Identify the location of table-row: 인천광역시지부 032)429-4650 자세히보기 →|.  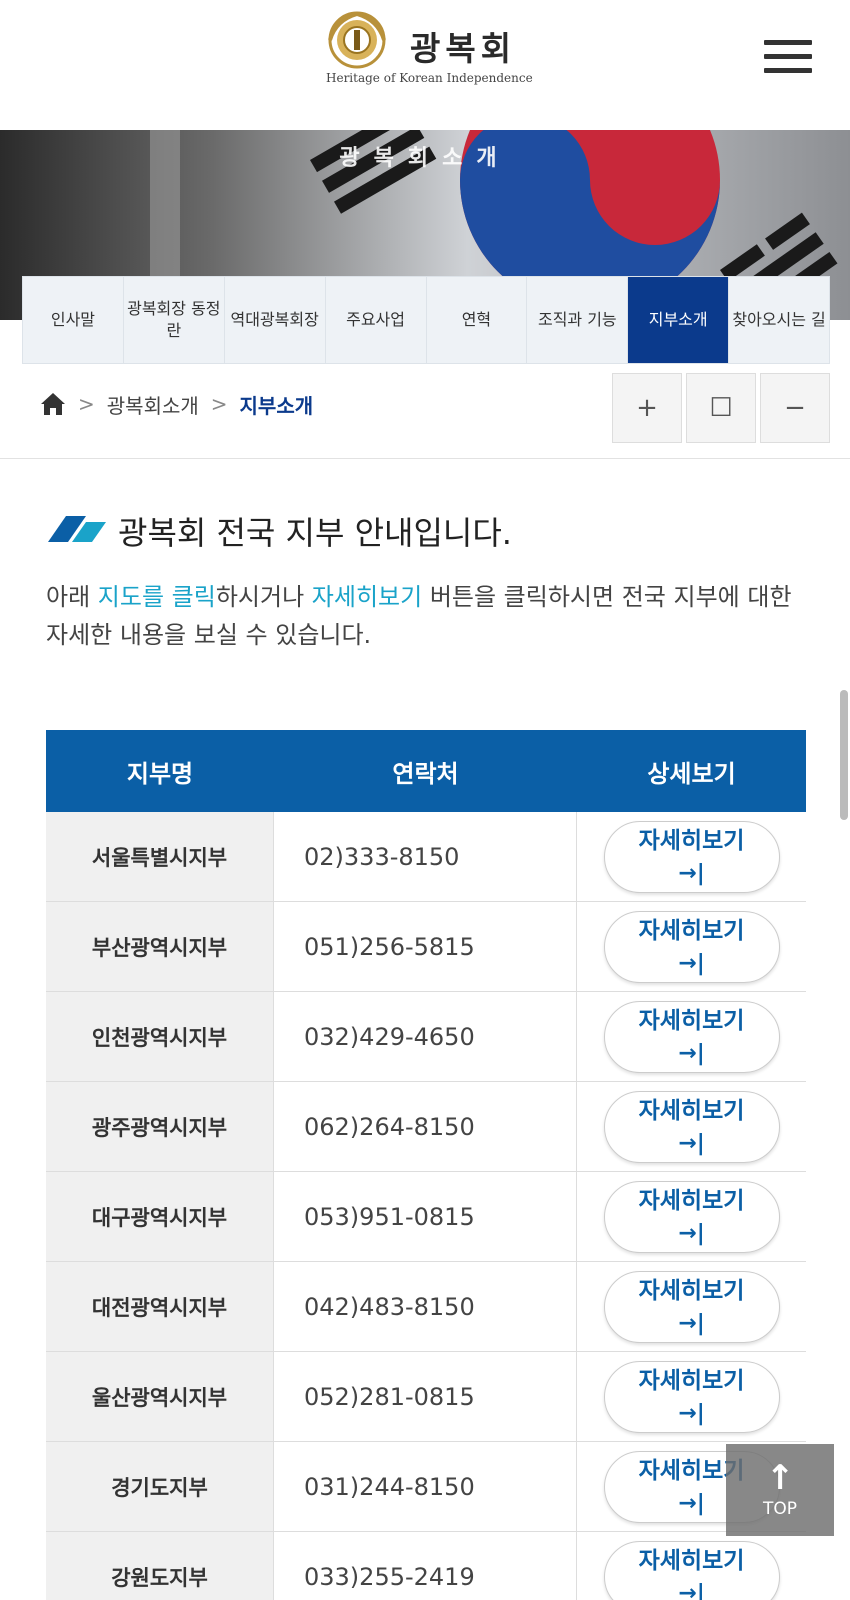
(426, 1037).